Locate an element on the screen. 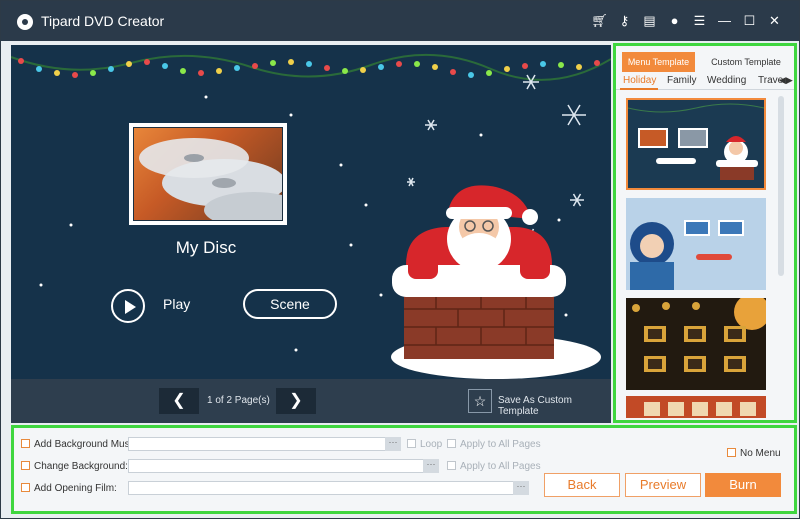 This screenshot has height=519, width=800. maximize-icon: ☐ is located at coordinates (749, 21).